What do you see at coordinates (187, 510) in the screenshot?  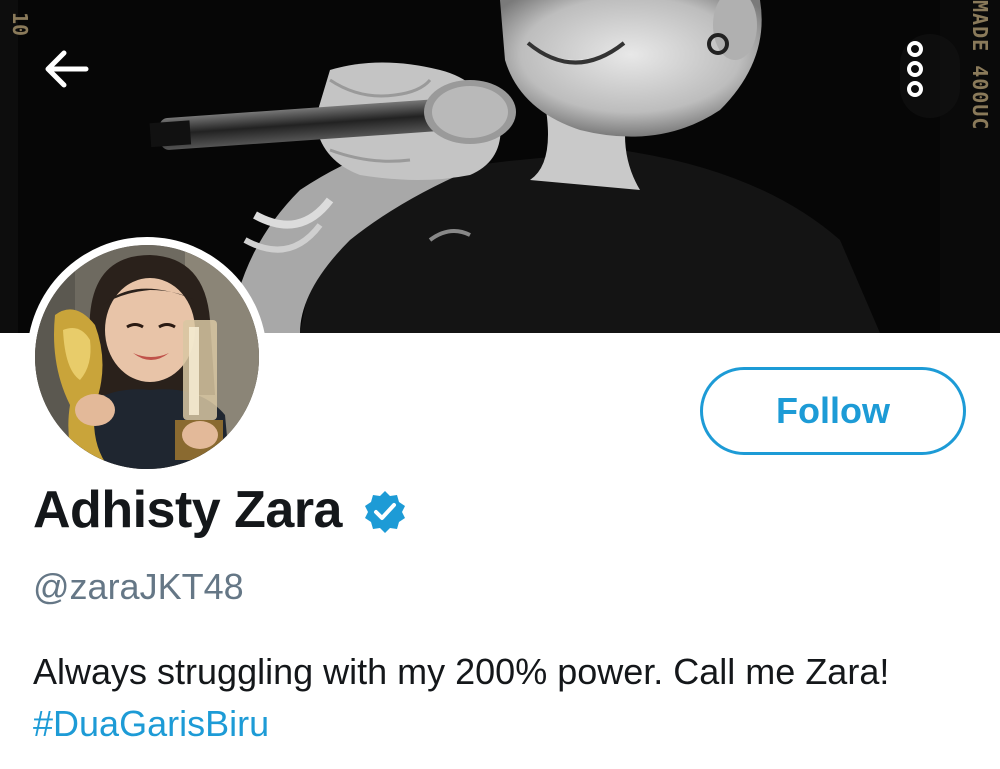 I see `display-name: Adhisty Zara` at bounding box center [187, 510].